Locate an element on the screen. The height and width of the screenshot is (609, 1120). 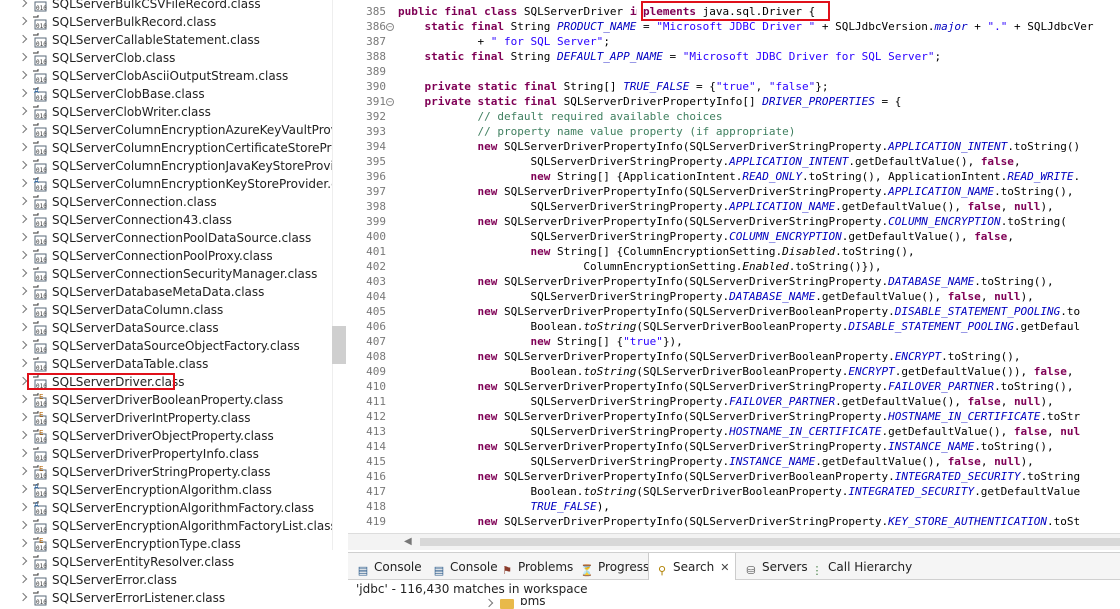
tree-item: 010 SQLServerDataTable.class is located at coordinates (166, 364).